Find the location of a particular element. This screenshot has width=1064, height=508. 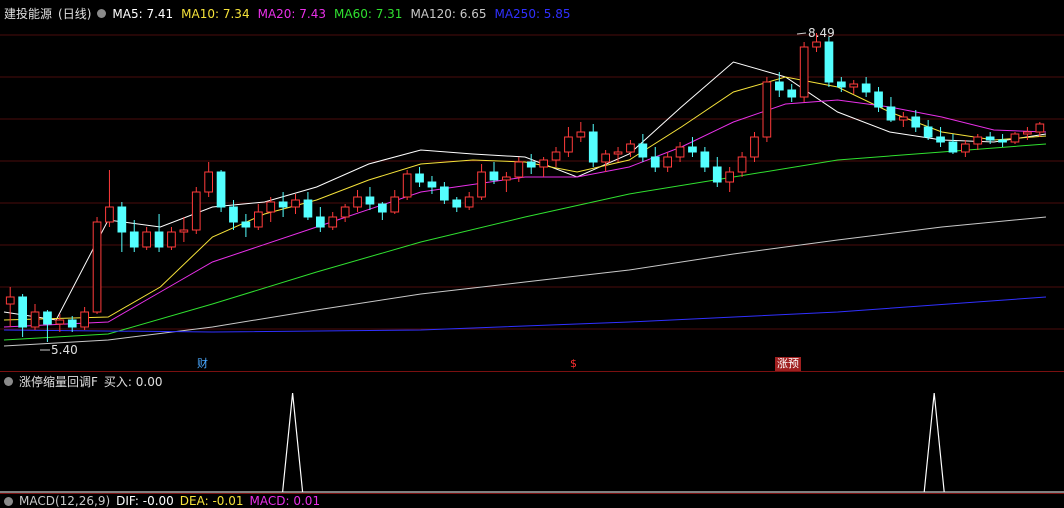

high-price-label: 8.49 is located at coordinates (821, 33).